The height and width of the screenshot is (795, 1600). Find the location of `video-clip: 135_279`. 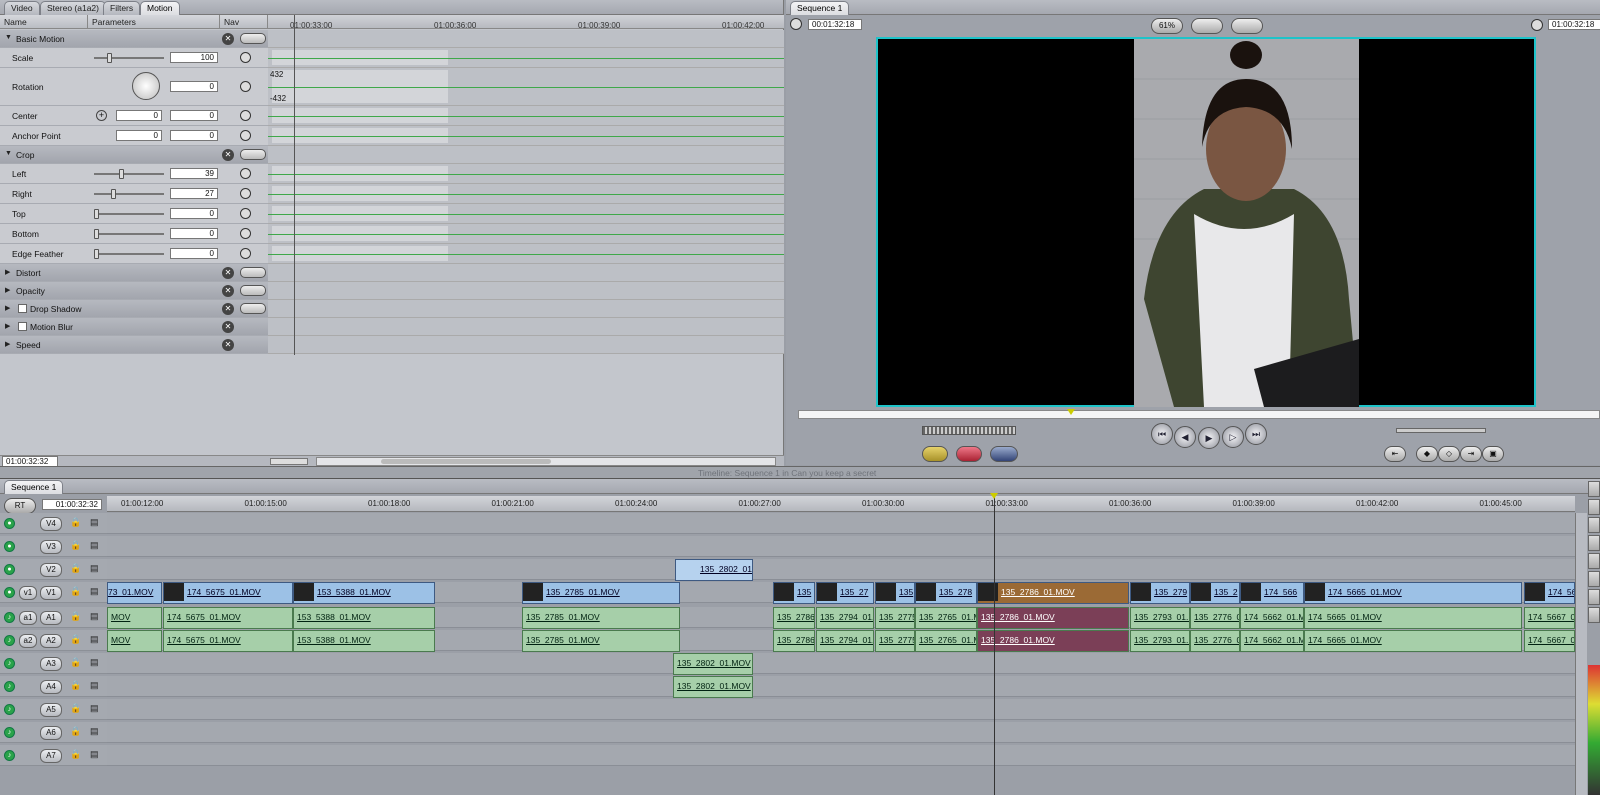

video-clip: 135_279 is located at coordinates (1160, 593).